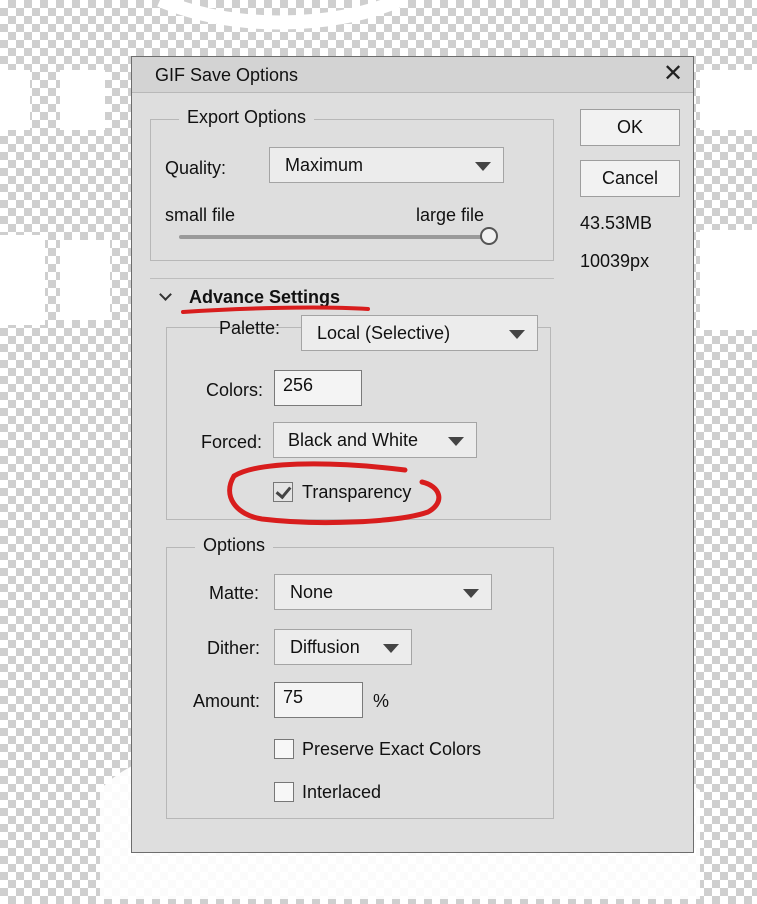 This screenshot has height=904, width=757. What do you see at coordinates (356, 492) in the screenshot?
I see `transparency-label: Transparency` at bounding box center [356, 492].